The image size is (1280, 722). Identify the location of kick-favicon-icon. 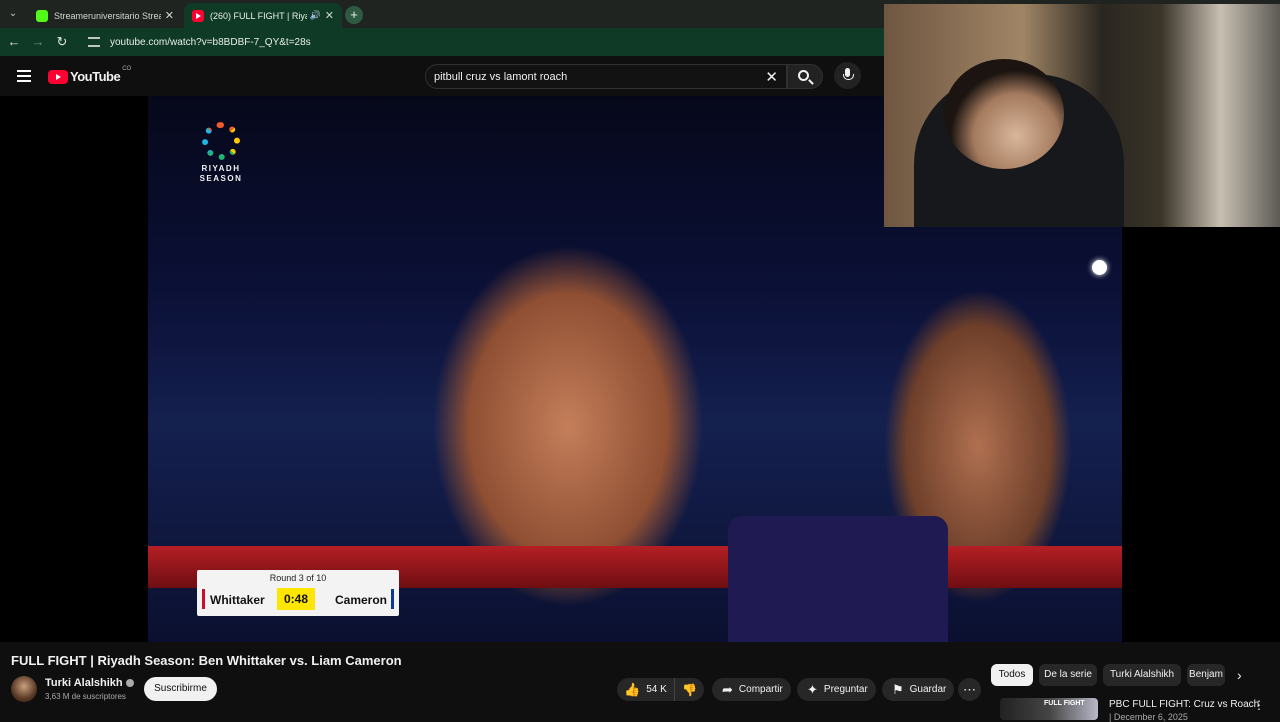
(42, 15).